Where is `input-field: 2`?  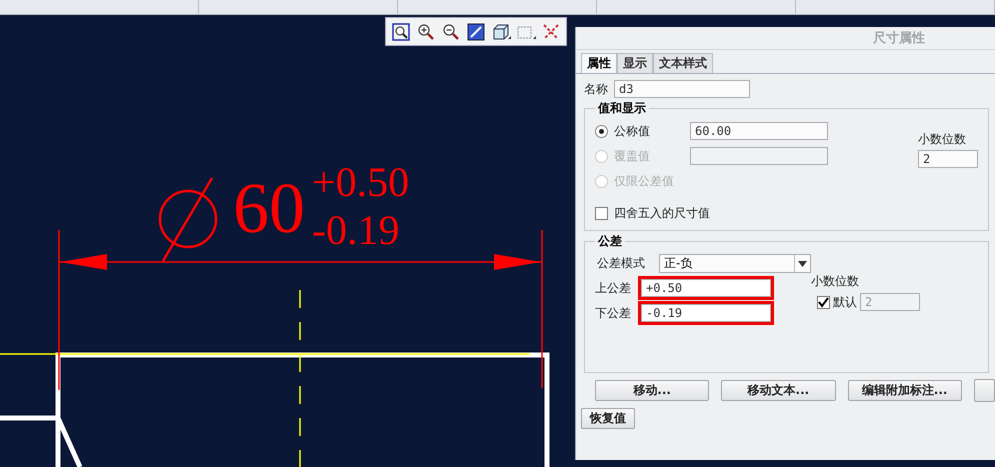
input-field: 2 is located at coordinates (948, 159).